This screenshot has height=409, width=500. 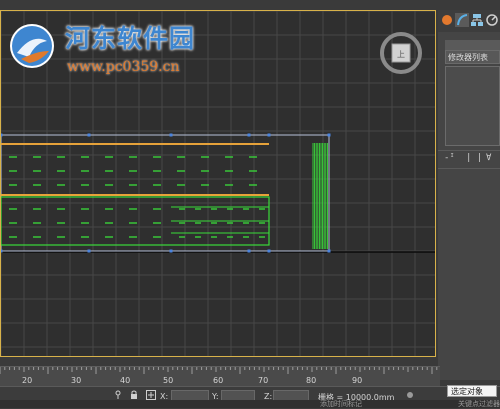 What do you see at coordinates (218, 380) in the screenshot?
I see `tick-label: 60` at bounding box center [218, 380].